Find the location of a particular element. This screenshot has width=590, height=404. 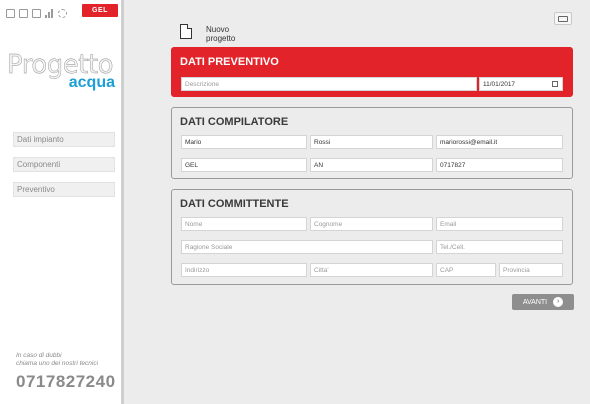

document-icon is located at coordinates (23, 13).